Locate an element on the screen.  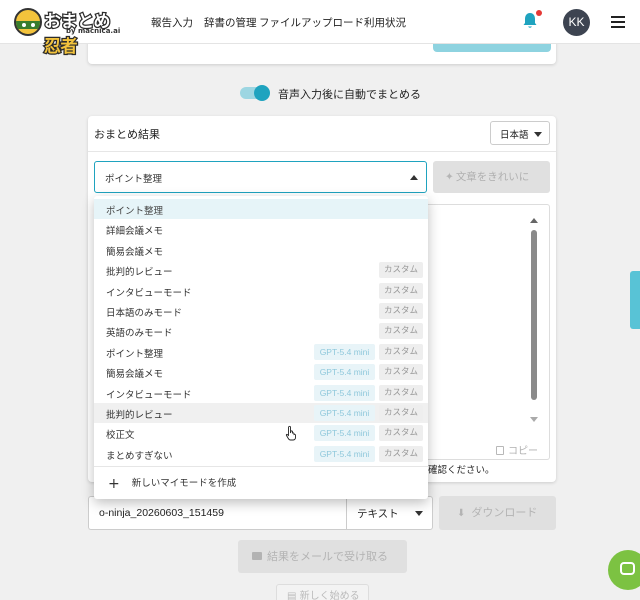
scrollbar-thumb is located at coordinates (534, 315).